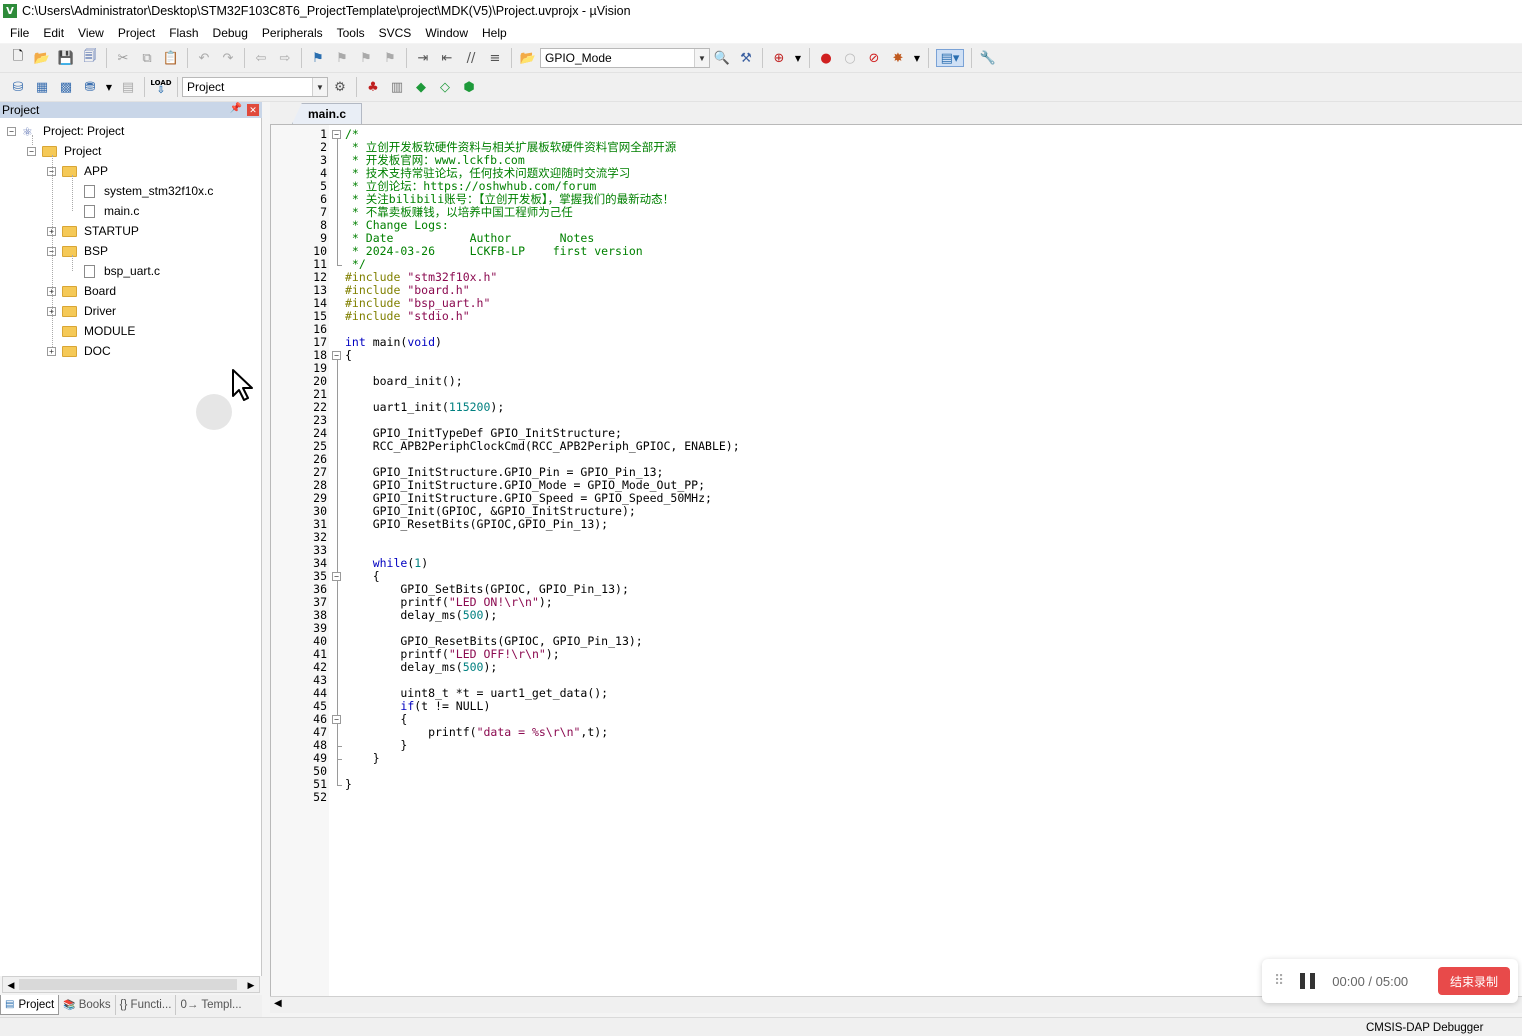  I want to click on stop-recording-button: 结束录制, so click(1474, 981).